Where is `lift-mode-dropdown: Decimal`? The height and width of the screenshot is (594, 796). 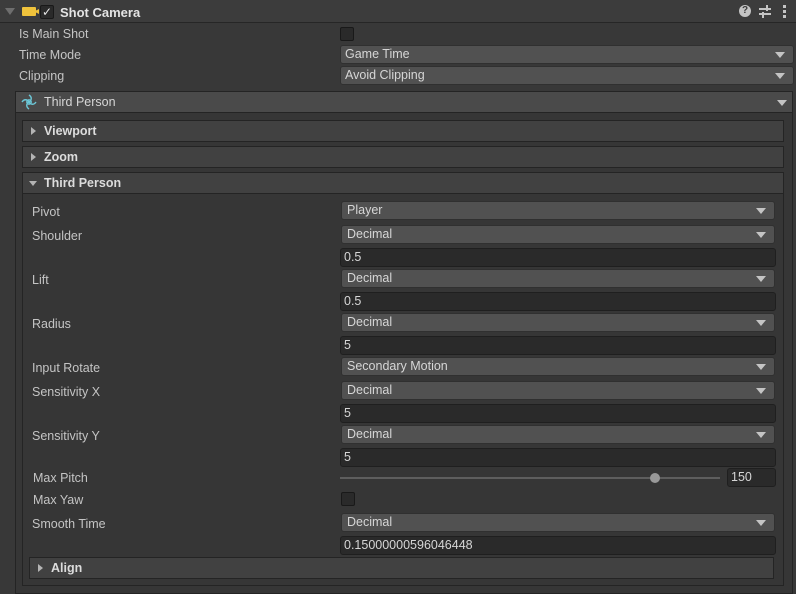
lift-mode-dropdown: Decimal is located at coordinates (558, 278).